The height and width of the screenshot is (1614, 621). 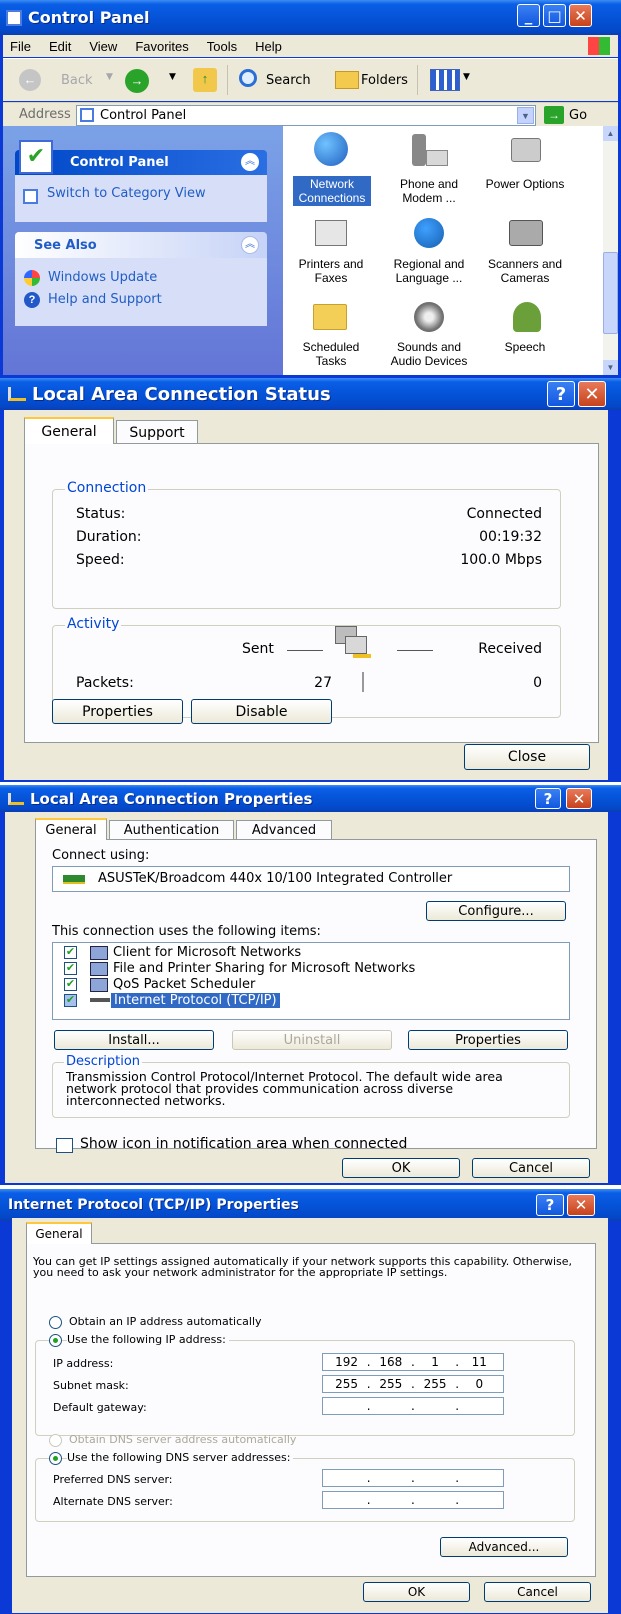 What do you see at coordinates (310, 798) in the screenshot?
I see `lac-properties-titlebar: Local Area Connection Properties ? ✕` at bounding box center [310, 798].